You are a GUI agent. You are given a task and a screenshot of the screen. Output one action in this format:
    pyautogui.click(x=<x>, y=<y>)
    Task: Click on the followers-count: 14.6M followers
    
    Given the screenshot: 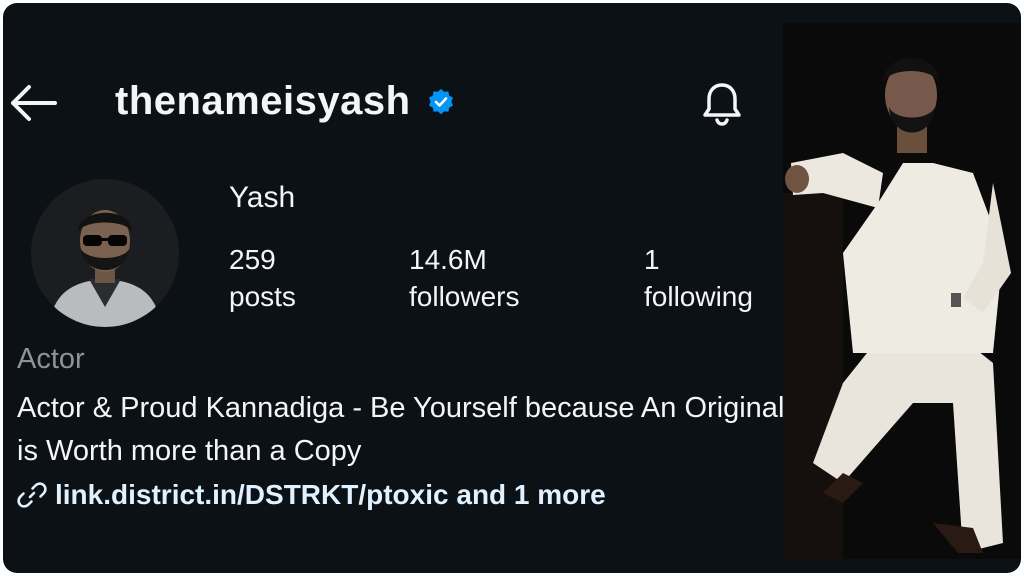 What is the action you would take?
    pyautogui.click(x=464, y=280)
    